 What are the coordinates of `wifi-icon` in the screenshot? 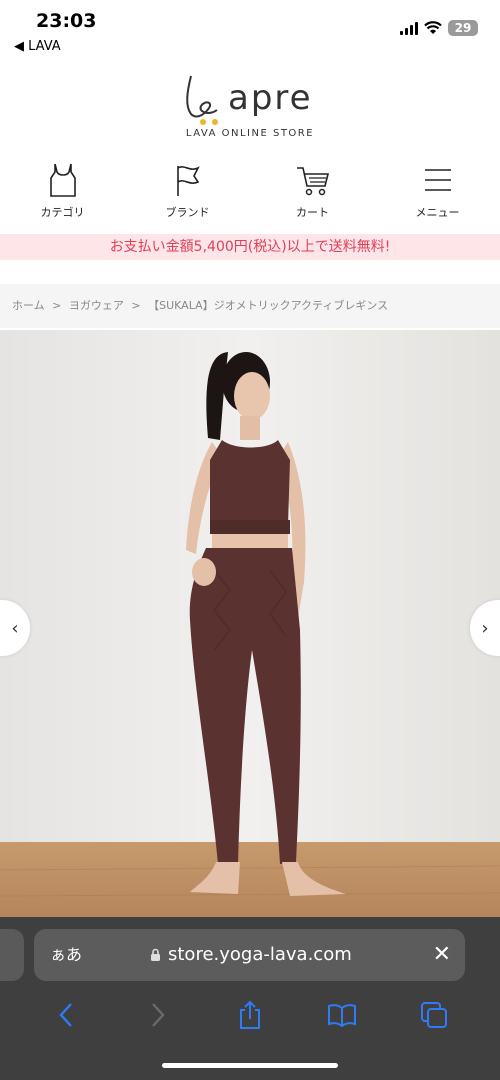 It's located at (433, 27).